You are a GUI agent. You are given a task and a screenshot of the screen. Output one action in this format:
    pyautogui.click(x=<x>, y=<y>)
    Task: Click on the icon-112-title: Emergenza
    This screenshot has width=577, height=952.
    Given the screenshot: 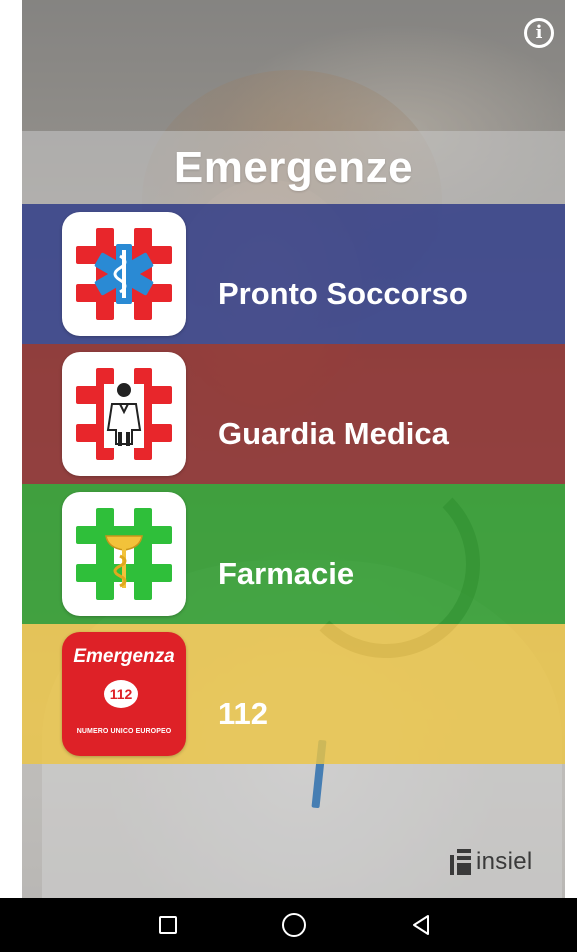 What is the action you would take?
    pyautogui.click(x=124, y=656)
    